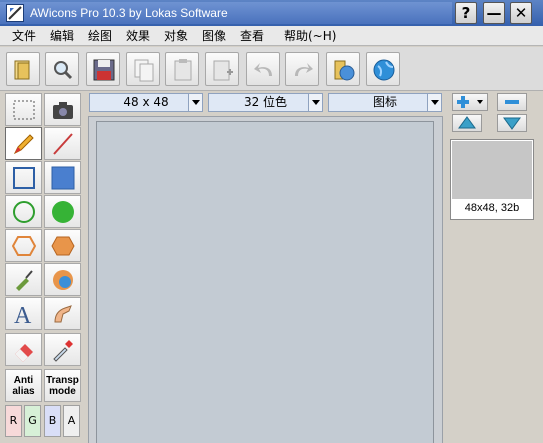 The width and height of the screenshot is (543, 443). I want to click on color-picker-tool, so click(62, 349).